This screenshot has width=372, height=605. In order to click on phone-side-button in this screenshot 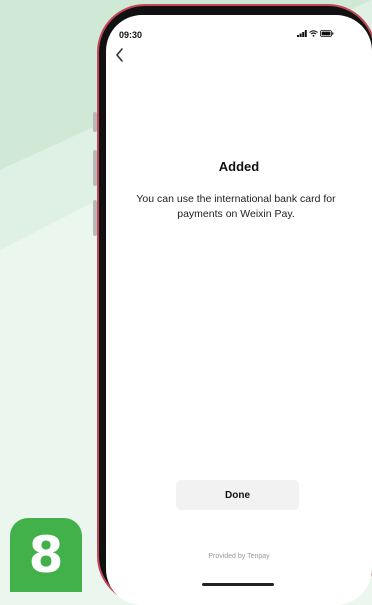, I will do `click(95, 122)`.